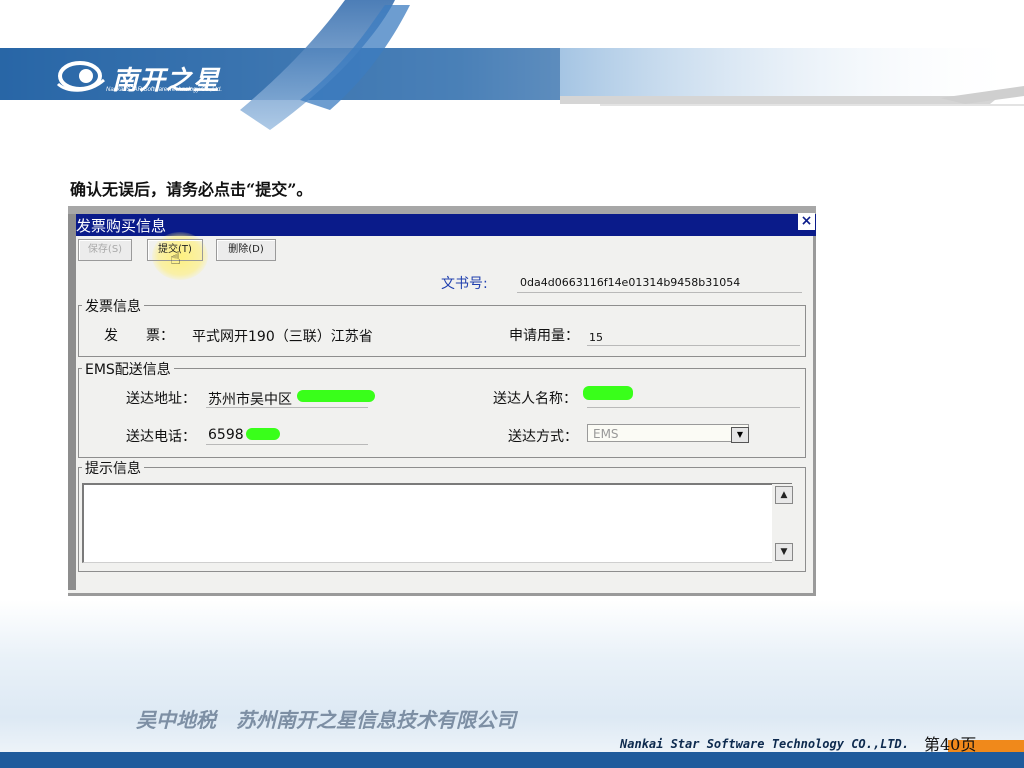 The image size is (1024, 768). What do you see at coordinates (784, 495) in the screenshot?
I see `scroll-up-icon: ▲` at bounding box center [784, 495].